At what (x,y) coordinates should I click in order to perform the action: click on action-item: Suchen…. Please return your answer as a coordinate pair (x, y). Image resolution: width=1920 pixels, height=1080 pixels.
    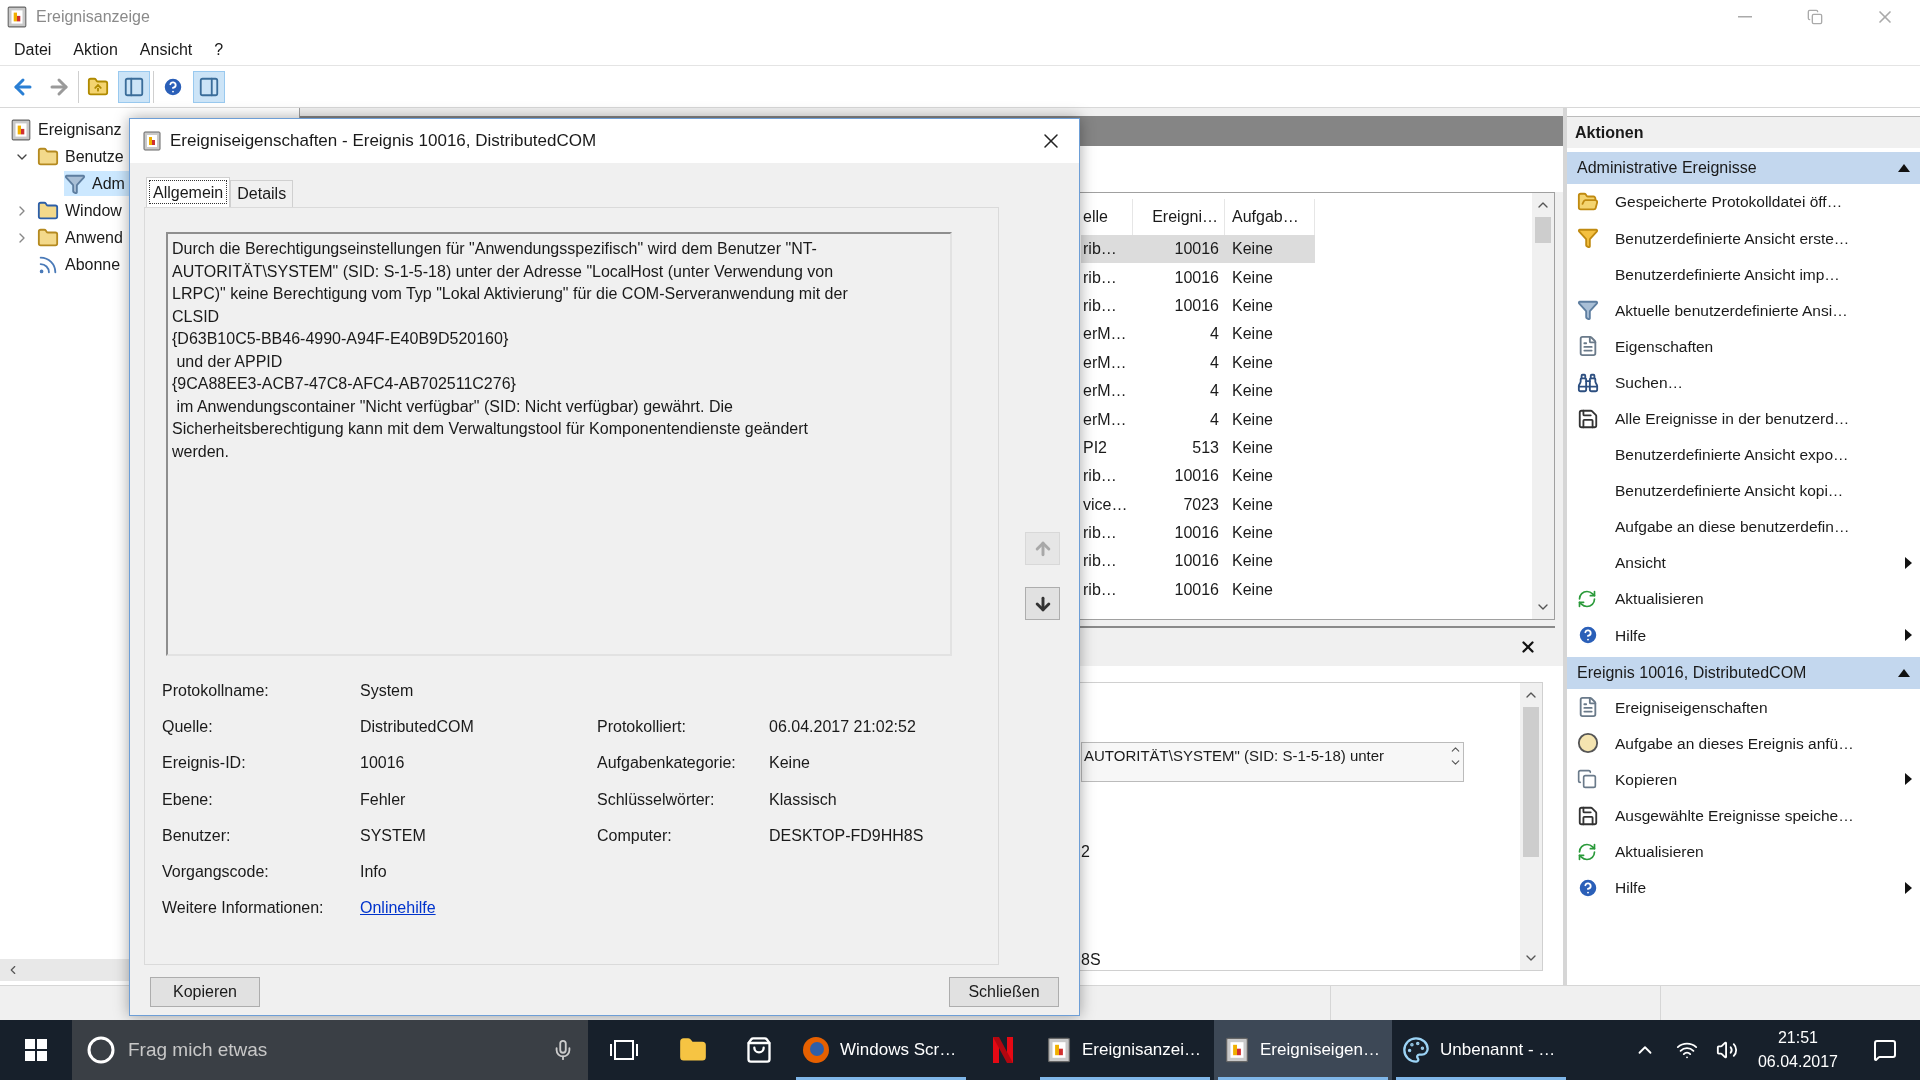
    Looking at the image, I should click on (1743, 382).